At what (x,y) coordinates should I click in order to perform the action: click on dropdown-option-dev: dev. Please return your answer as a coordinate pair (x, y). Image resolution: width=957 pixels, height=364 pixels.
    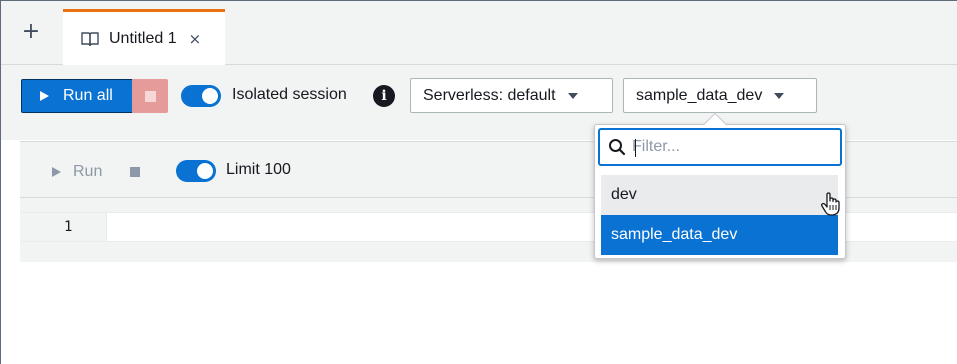
    Looking at the image, I should click on (719, 195).